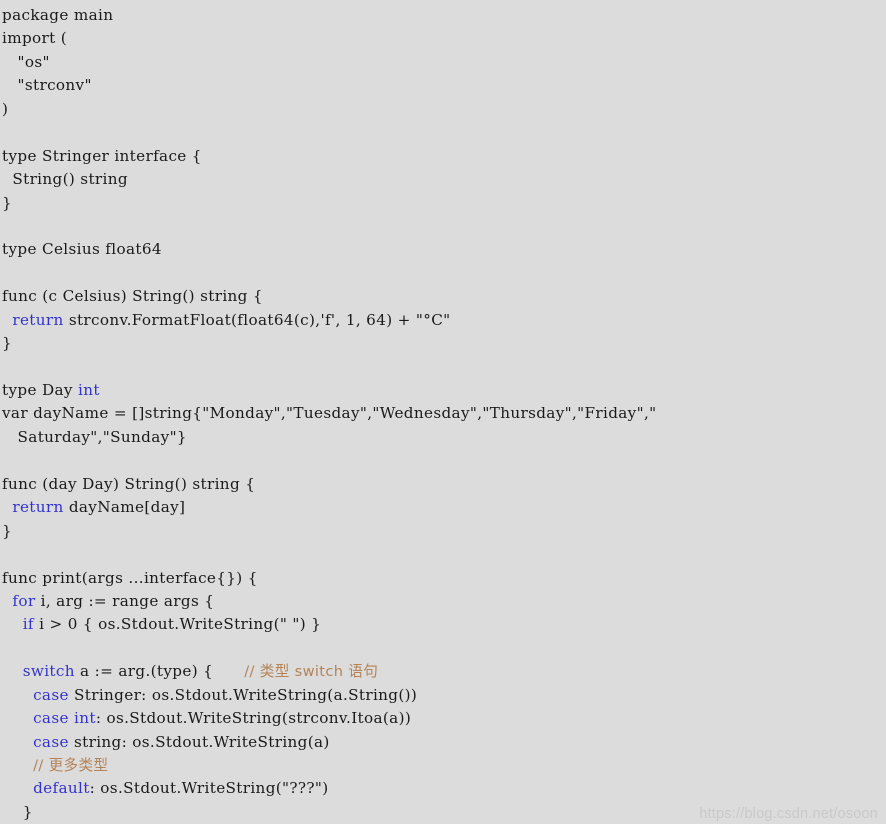 This screenshot has width=886, height=824. What do you see at coordinates (444, 624) in the screenshot?
I see `code-line: if i > 0 { os.Stdout.WriteString(" ") }` at bounding box center [444, 624].